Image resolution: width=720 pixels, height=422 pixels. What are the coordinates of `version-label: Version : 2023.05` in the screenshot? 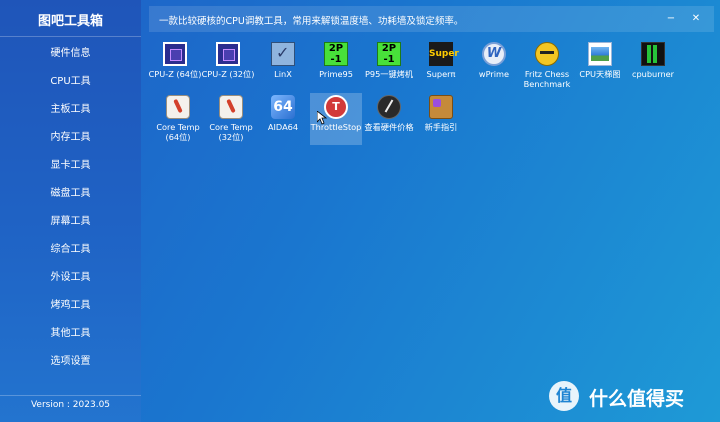 It's located at (70, 405).